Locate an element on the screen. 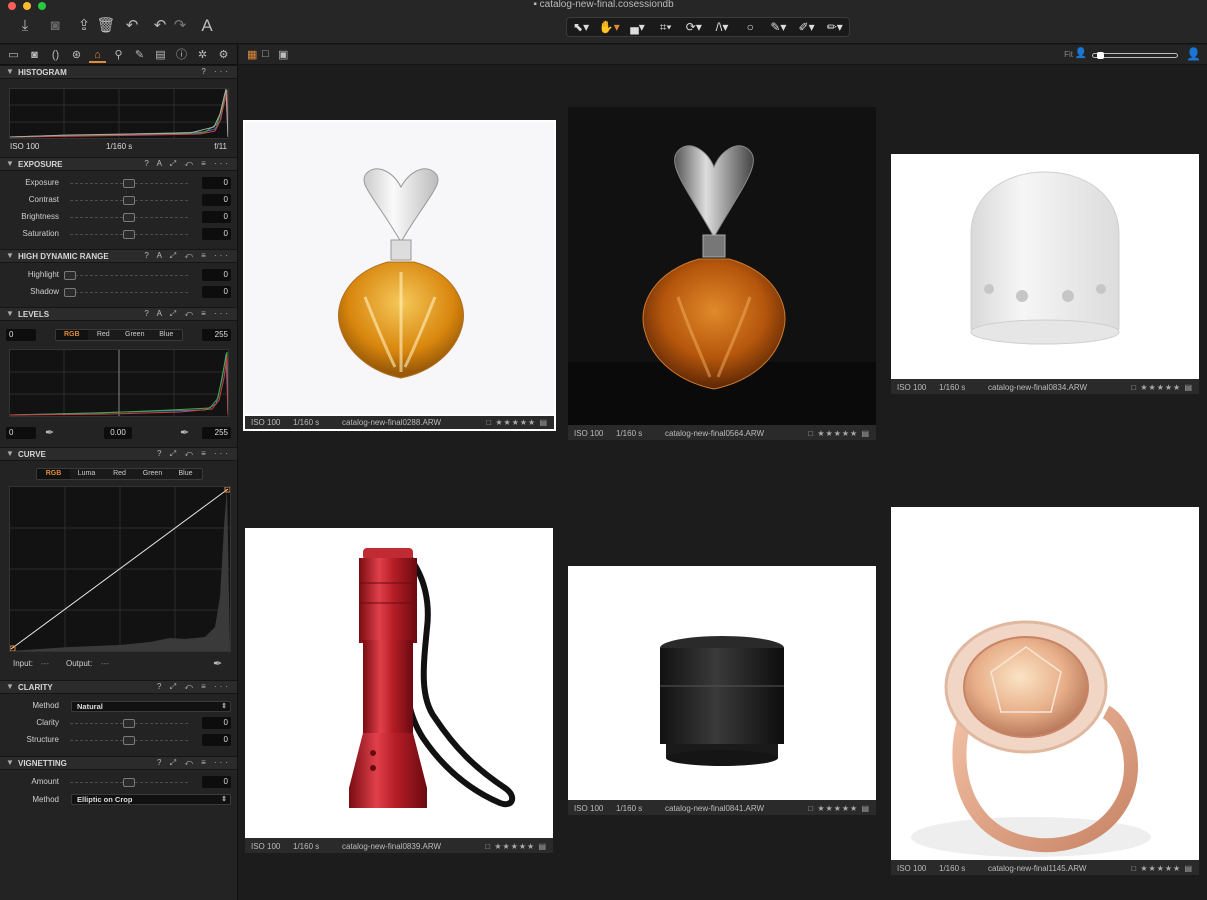 The width and height of the screenshot is (1207, 900). shadow-slider-knob is located at coordinates (70, 292).